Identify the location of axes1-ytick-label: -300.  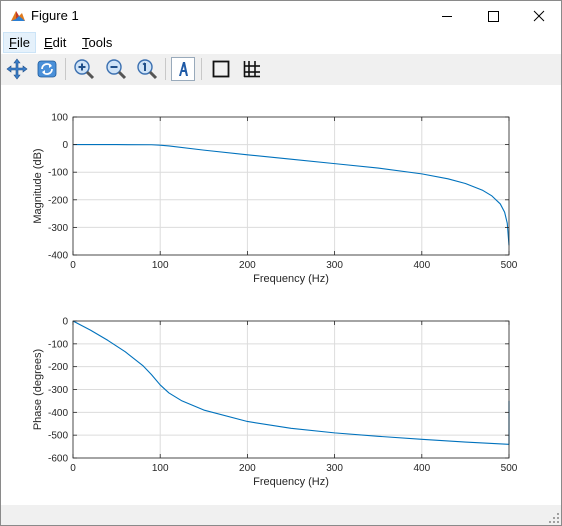
(58, 228).